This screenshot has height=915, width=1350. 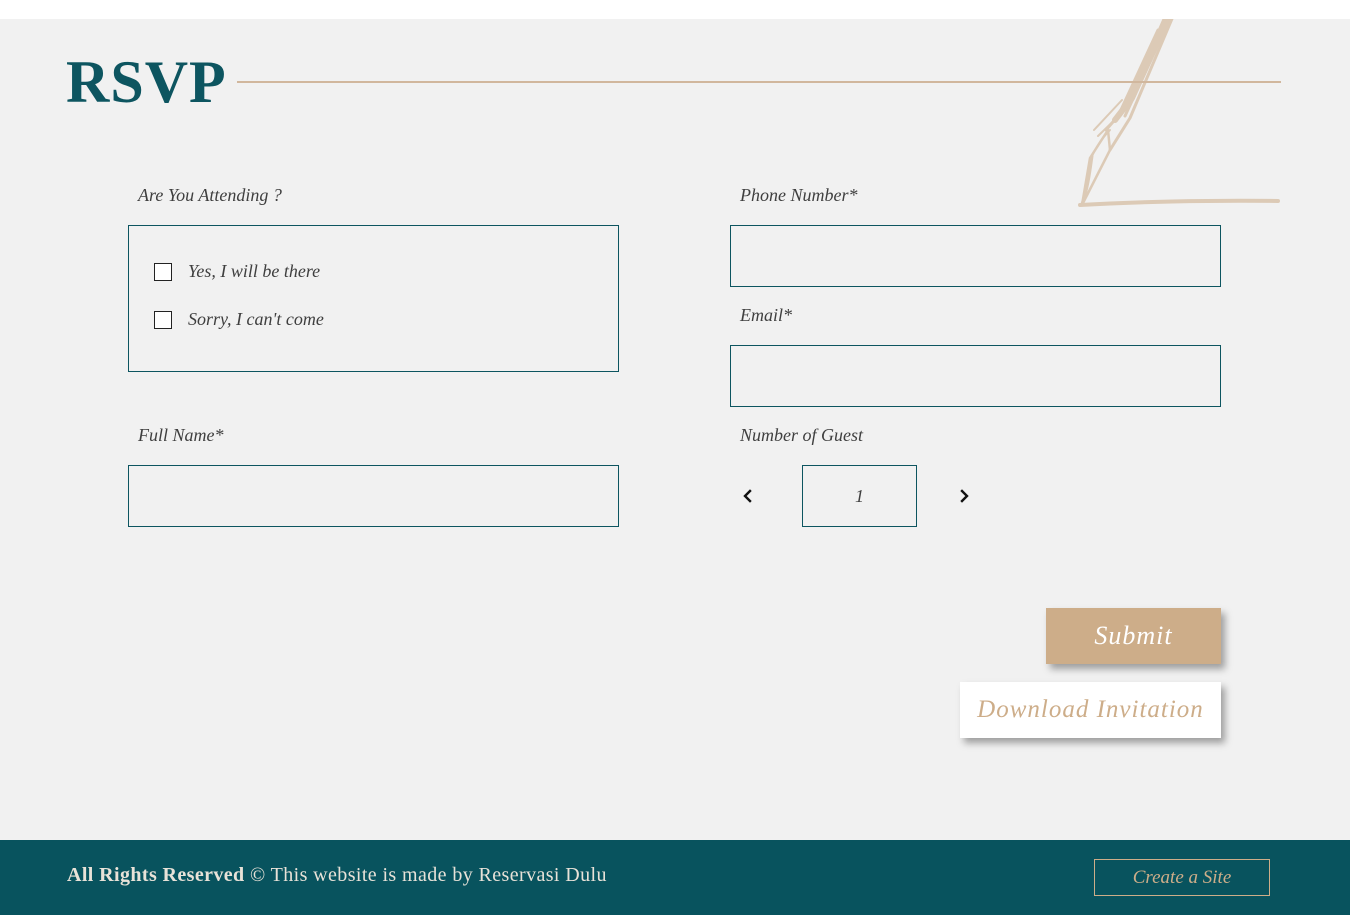 What do you see at coordinates (1090, 710) in the screenshot?
I see `download-invitation-button: Download Invitation` at bounding box center [1090, 710].